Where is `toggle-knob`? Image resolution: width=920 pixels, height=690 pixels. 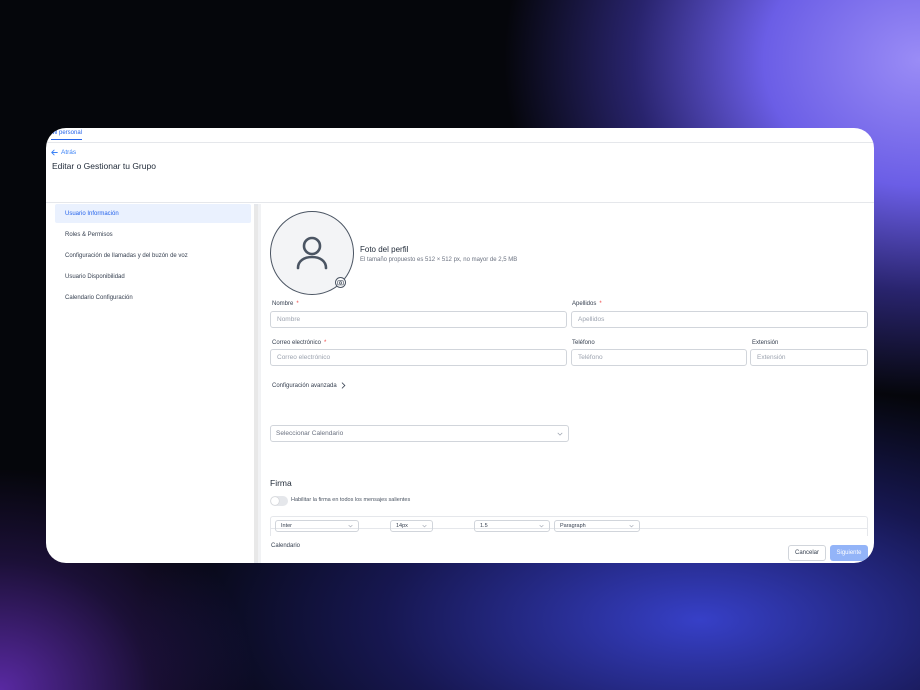
toggle-knob is located at coordinates (275, 501).